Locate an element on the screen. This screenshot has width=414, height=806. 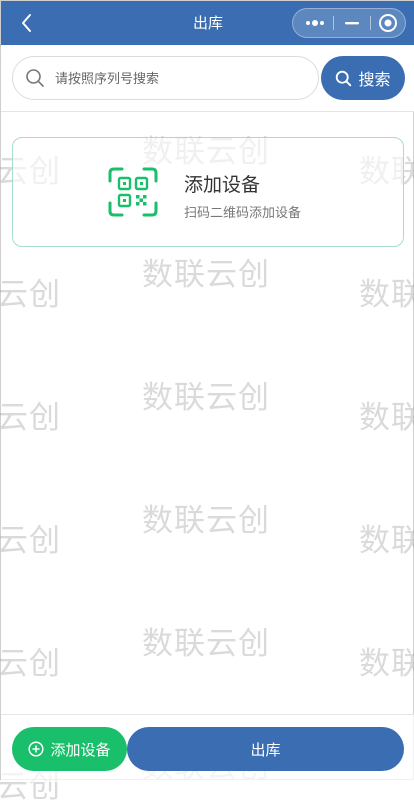
search-field is located at coordinates (165, 78).